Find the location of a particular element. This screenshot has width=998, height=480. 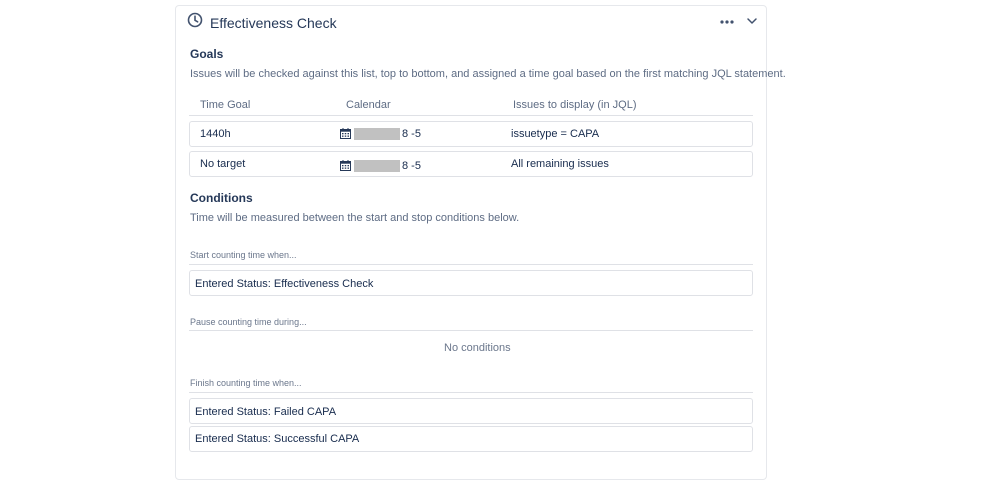

finish-condition-text: Entered Status: Successful CAPA is located at coordinates (277, 439).